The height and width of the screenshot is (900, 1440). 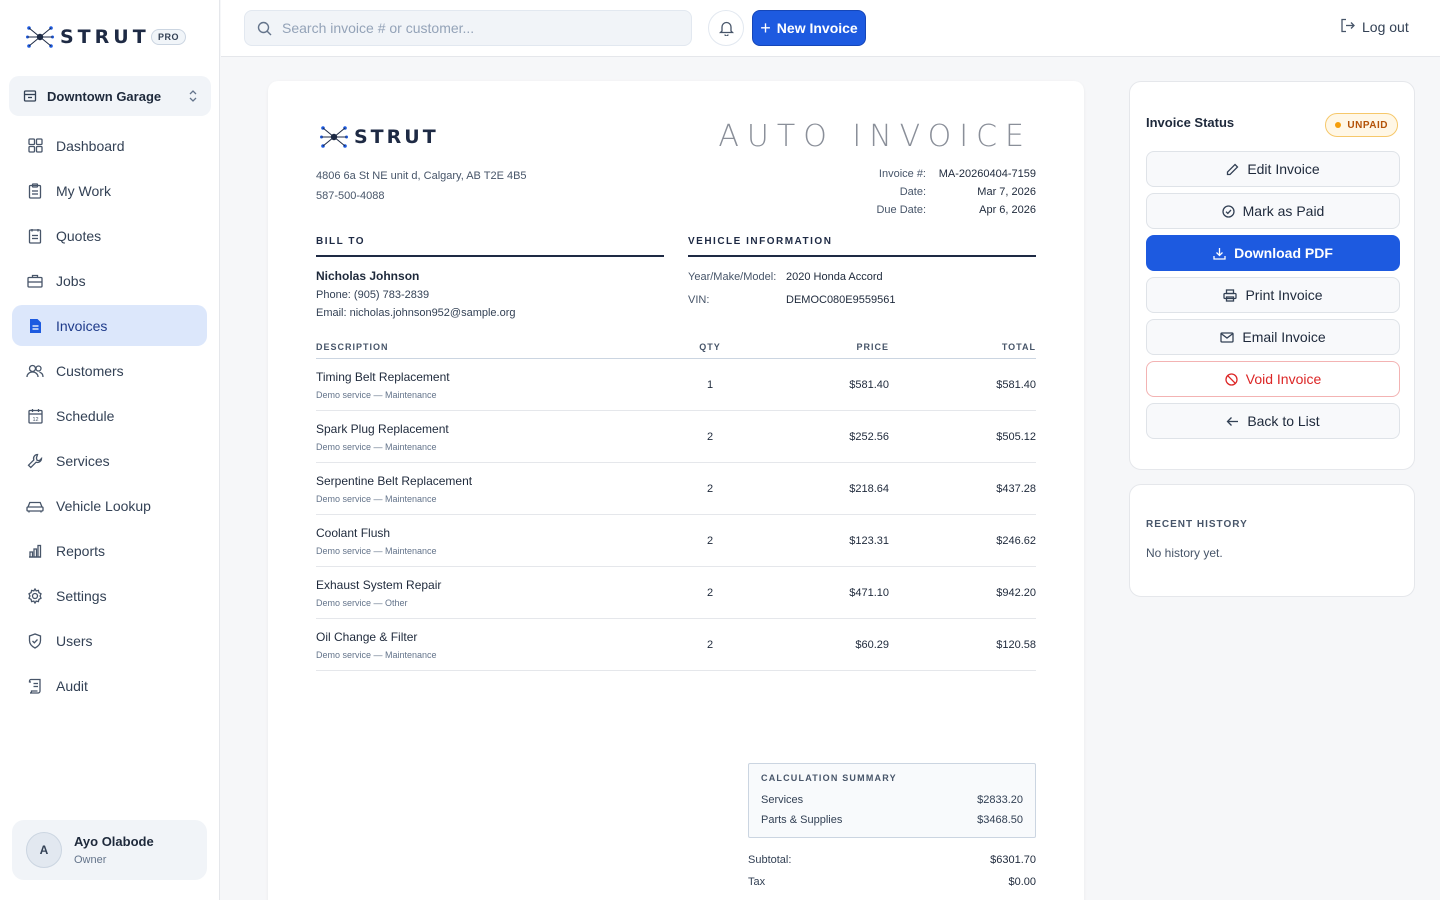 I want to click on print-invoice-button: Print Invoice, so click(x=1273, y=295).